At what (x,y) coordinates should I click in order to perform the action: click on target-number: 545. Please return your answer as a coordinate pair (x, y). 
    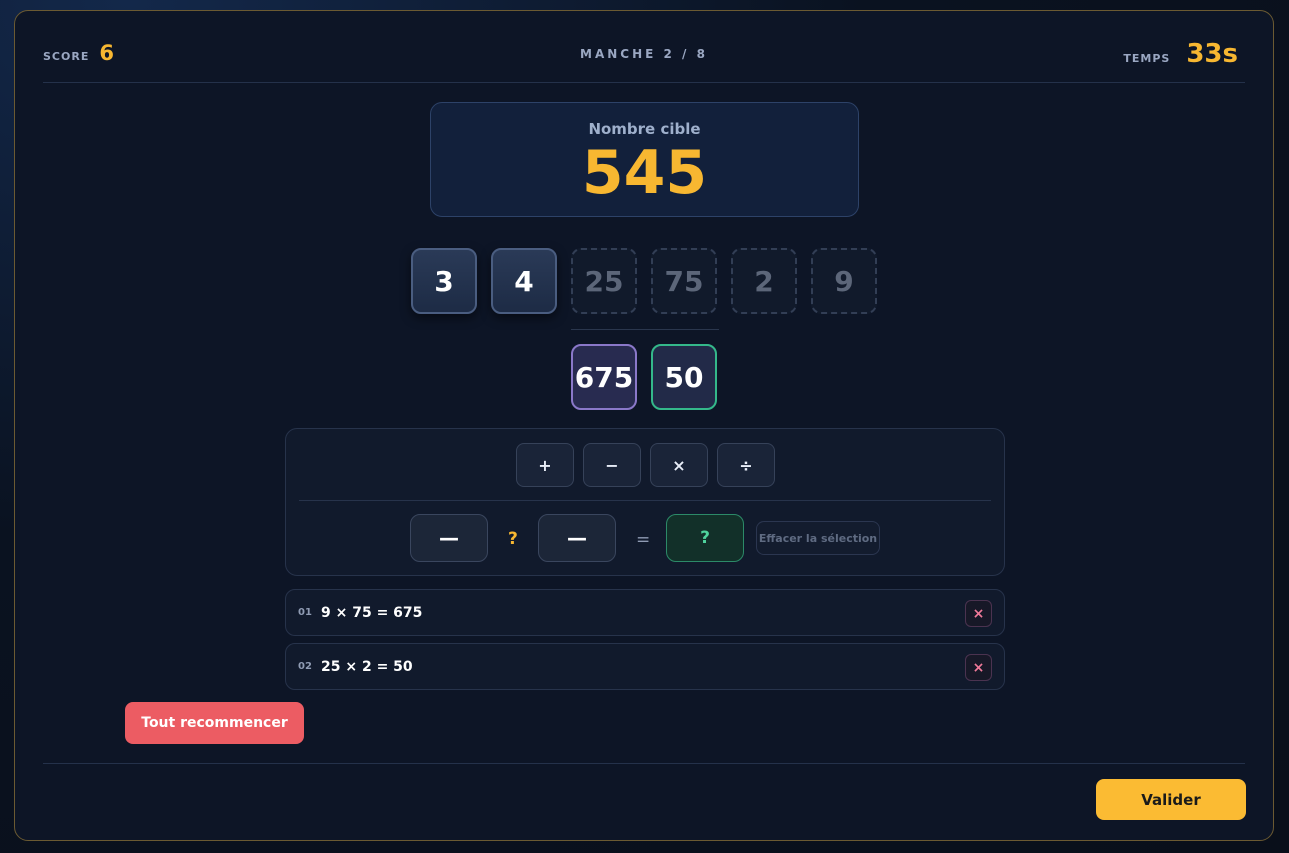
    Looking at the image, I should click on (644, 173).